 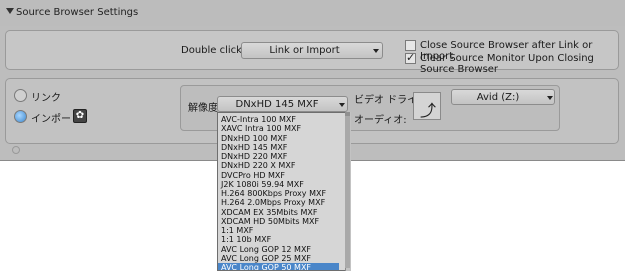 I want to click on audio-label: オーディオ:, so click(x=380, y=120).